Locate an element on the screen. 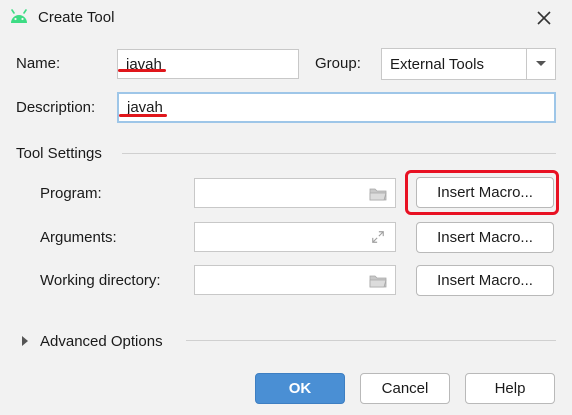  advanced-options-title: Advanced Options is located at coordinates (101, 341).